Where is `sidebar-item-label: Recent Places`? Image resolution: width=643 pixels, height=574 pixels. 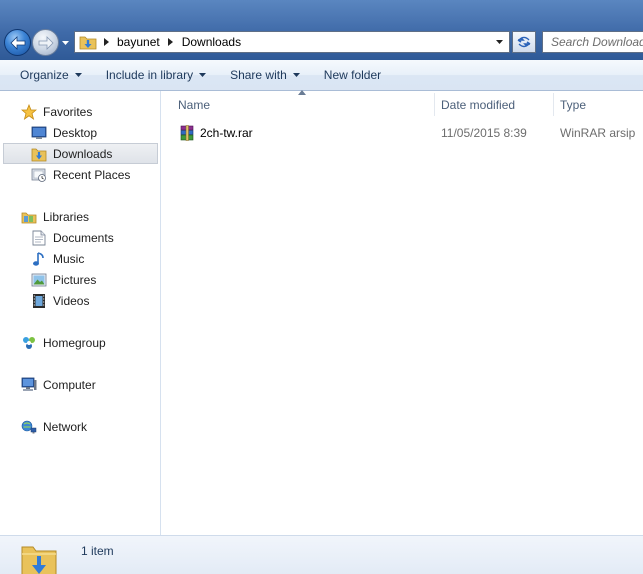
sidebar-item-label: Recent Places is located at coordinates (92, 174).